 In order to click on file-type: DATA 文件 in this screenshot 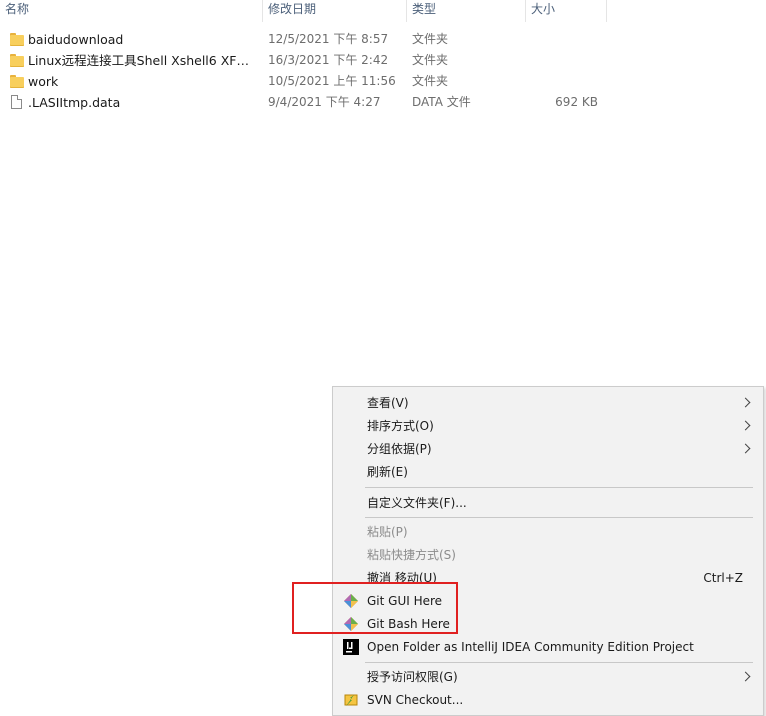, I will do `click(441, 102)`.